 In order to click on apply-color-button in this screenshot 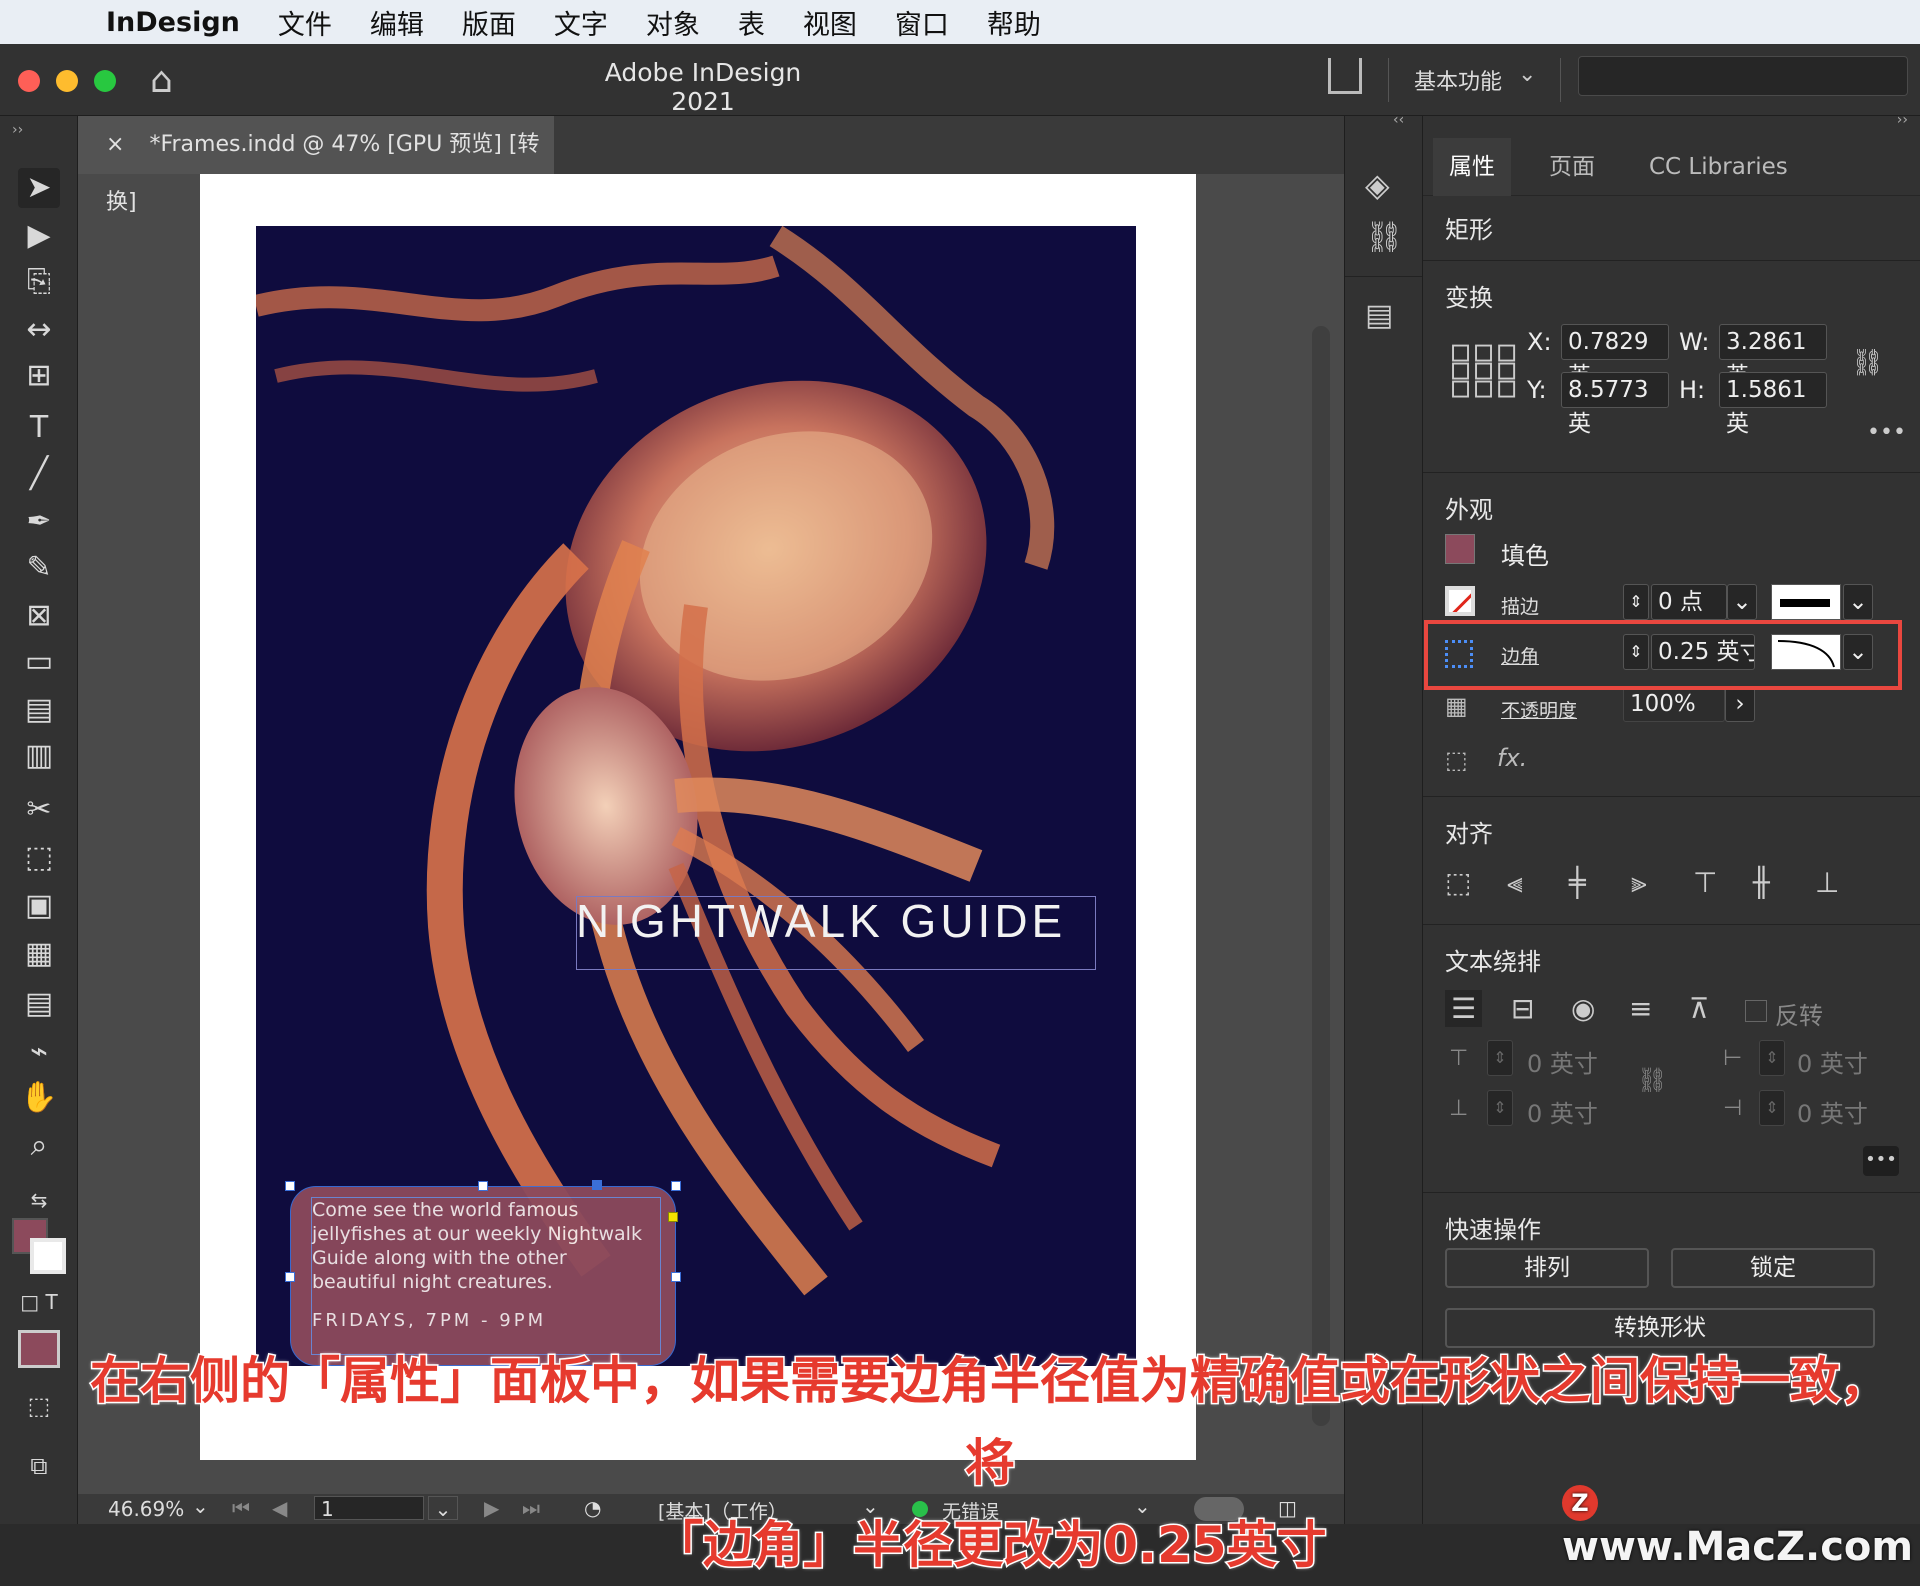, I will do `click(39, 1349)`.